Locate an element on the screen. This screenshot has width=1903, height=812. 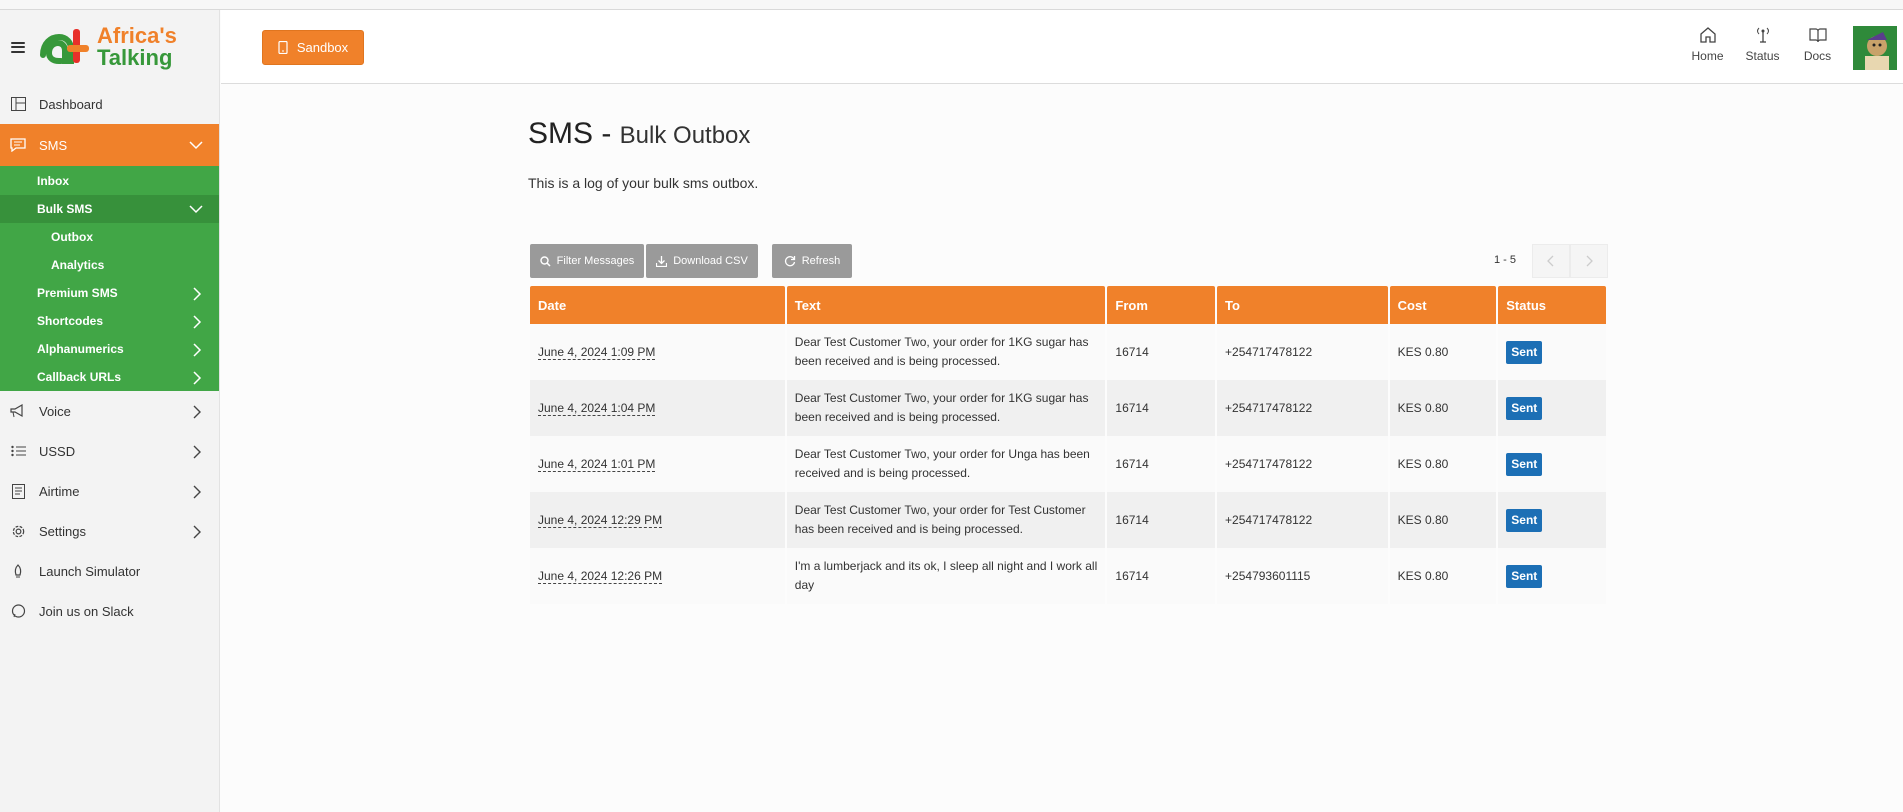
date-value: June 4, 2024 1:01 PM is located at coordinates (597, 464).